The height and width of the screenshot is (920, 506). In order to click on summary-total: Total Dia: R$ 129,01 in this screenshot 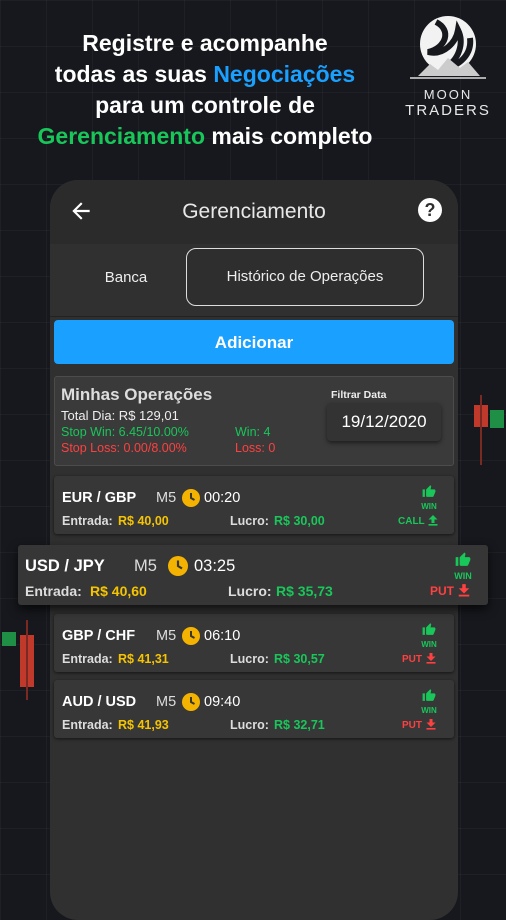, I will do `click(120, 415)`.